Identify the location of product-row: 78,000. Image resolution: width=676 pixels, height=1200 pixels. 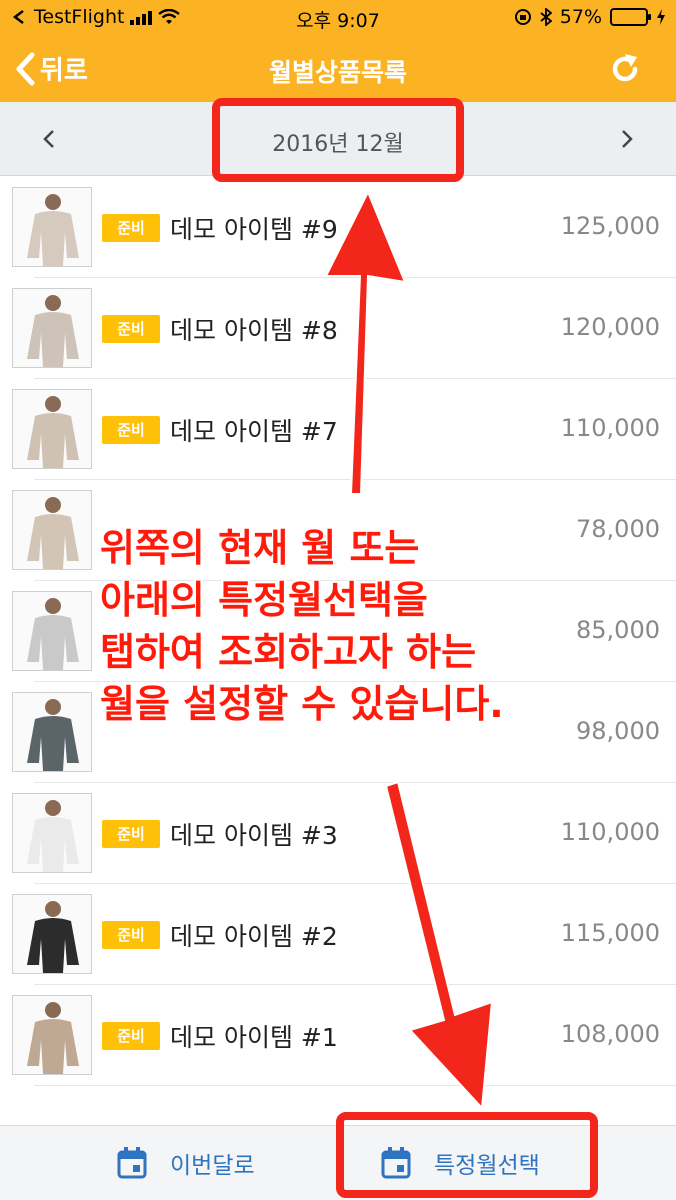
(338, 530).